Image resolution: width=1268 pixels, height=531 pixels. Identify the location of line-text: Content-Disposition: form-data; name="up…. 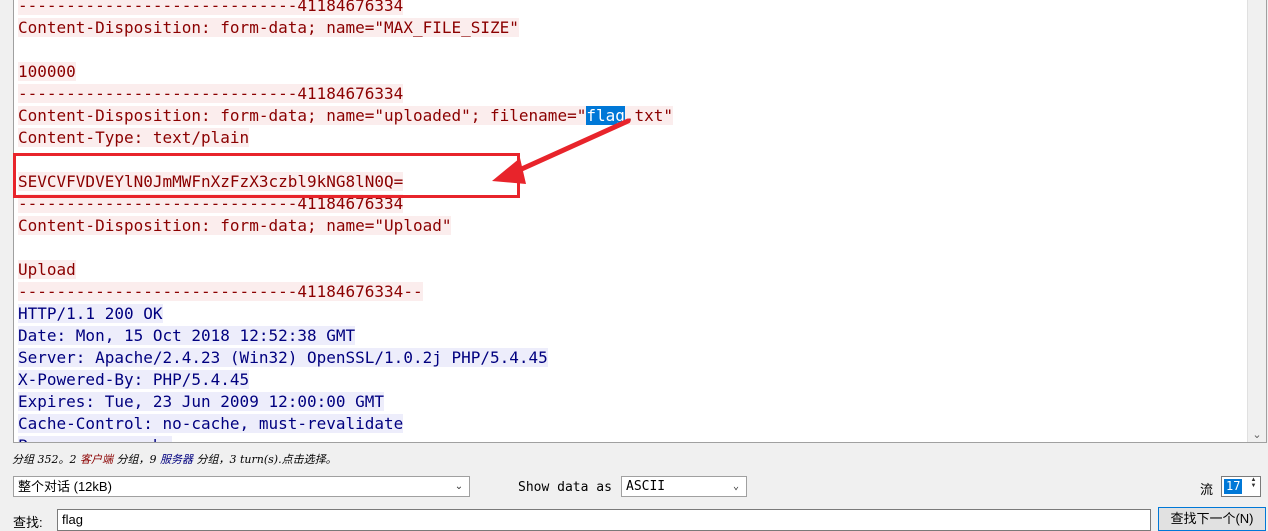
(302, 115).